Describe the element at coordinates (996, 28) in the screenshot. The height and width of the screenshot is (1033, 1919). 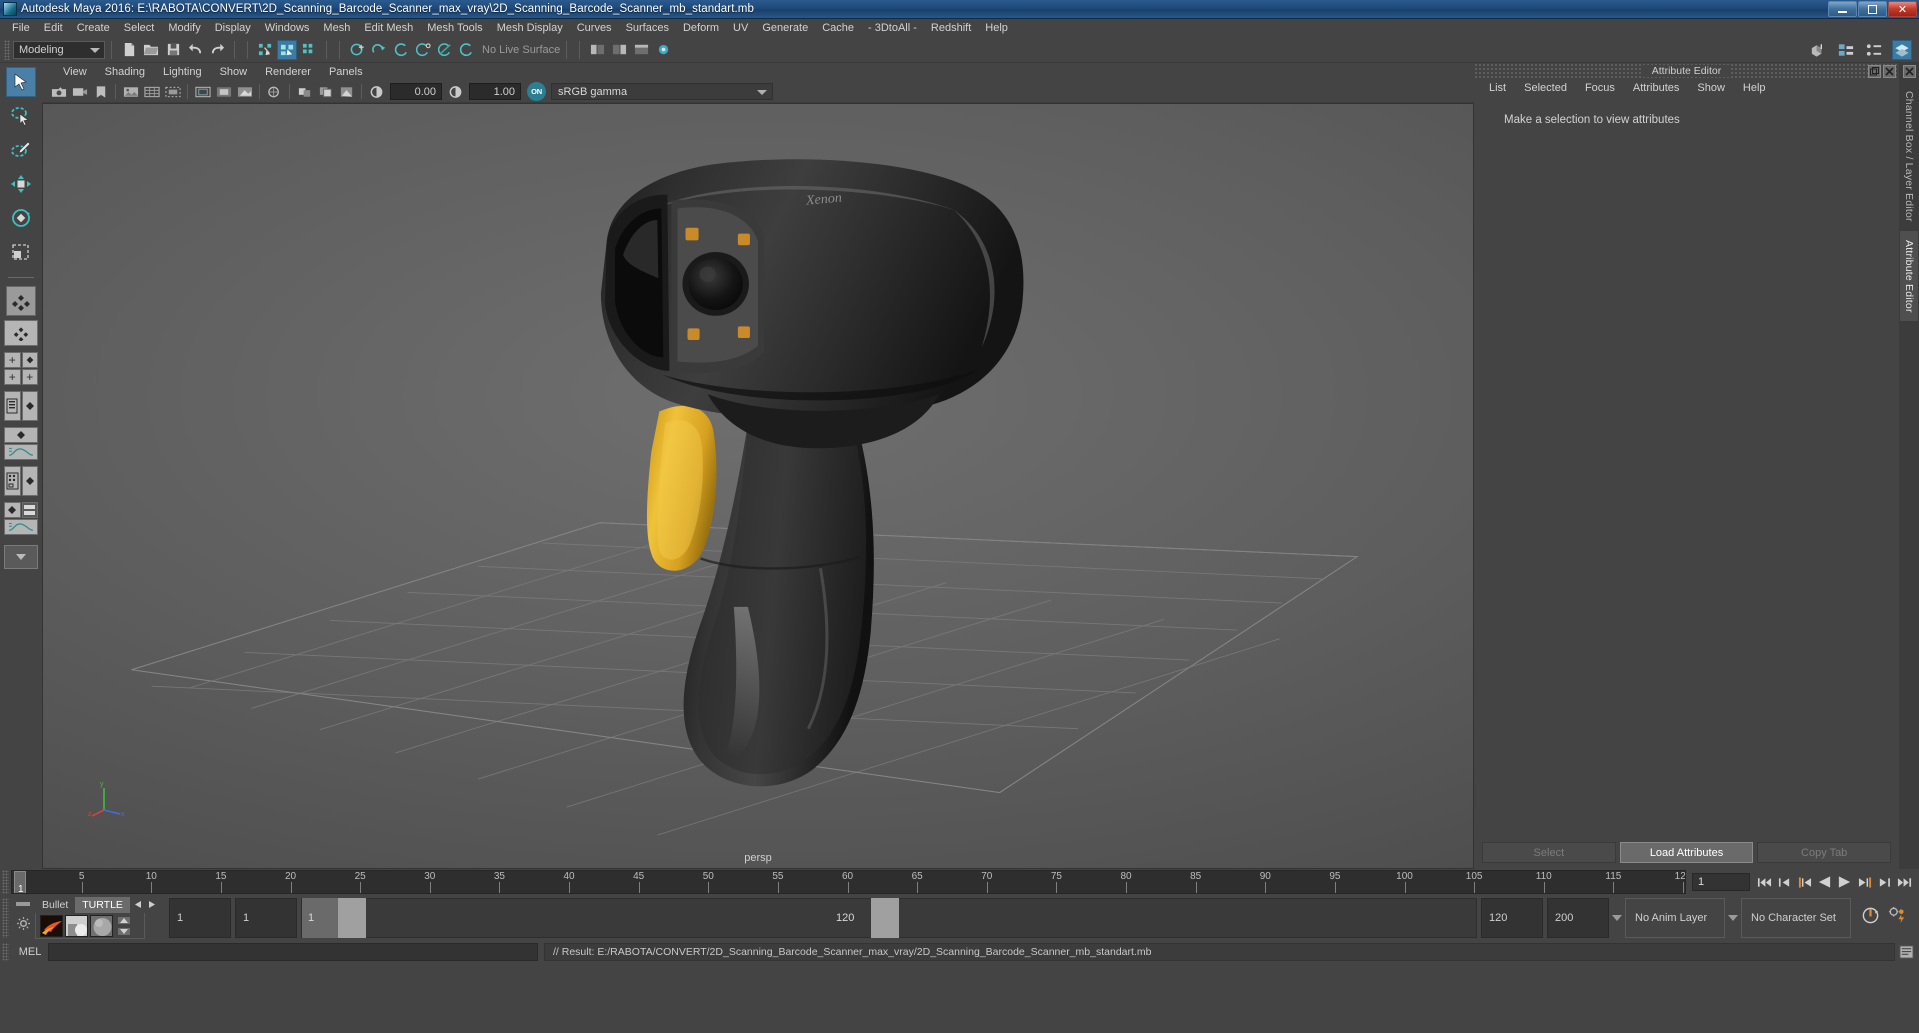
I see `menu-help: Help` at that location.